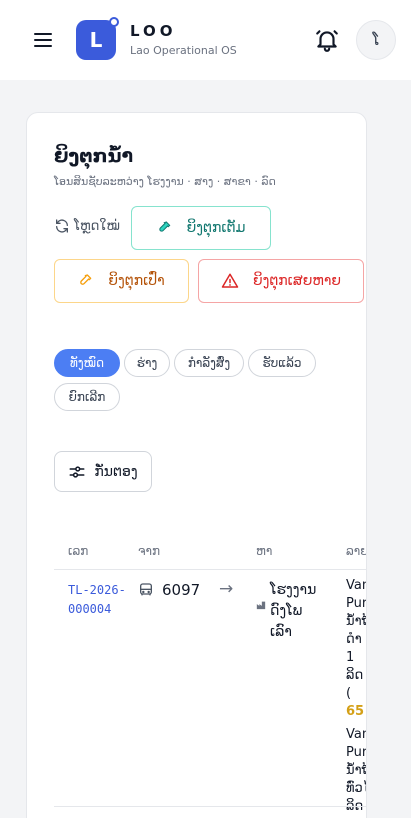  What do you see at coordinates (153, 31) in the screenshot?
I see `brand-title: LOO` at bounding box center [153, 31].